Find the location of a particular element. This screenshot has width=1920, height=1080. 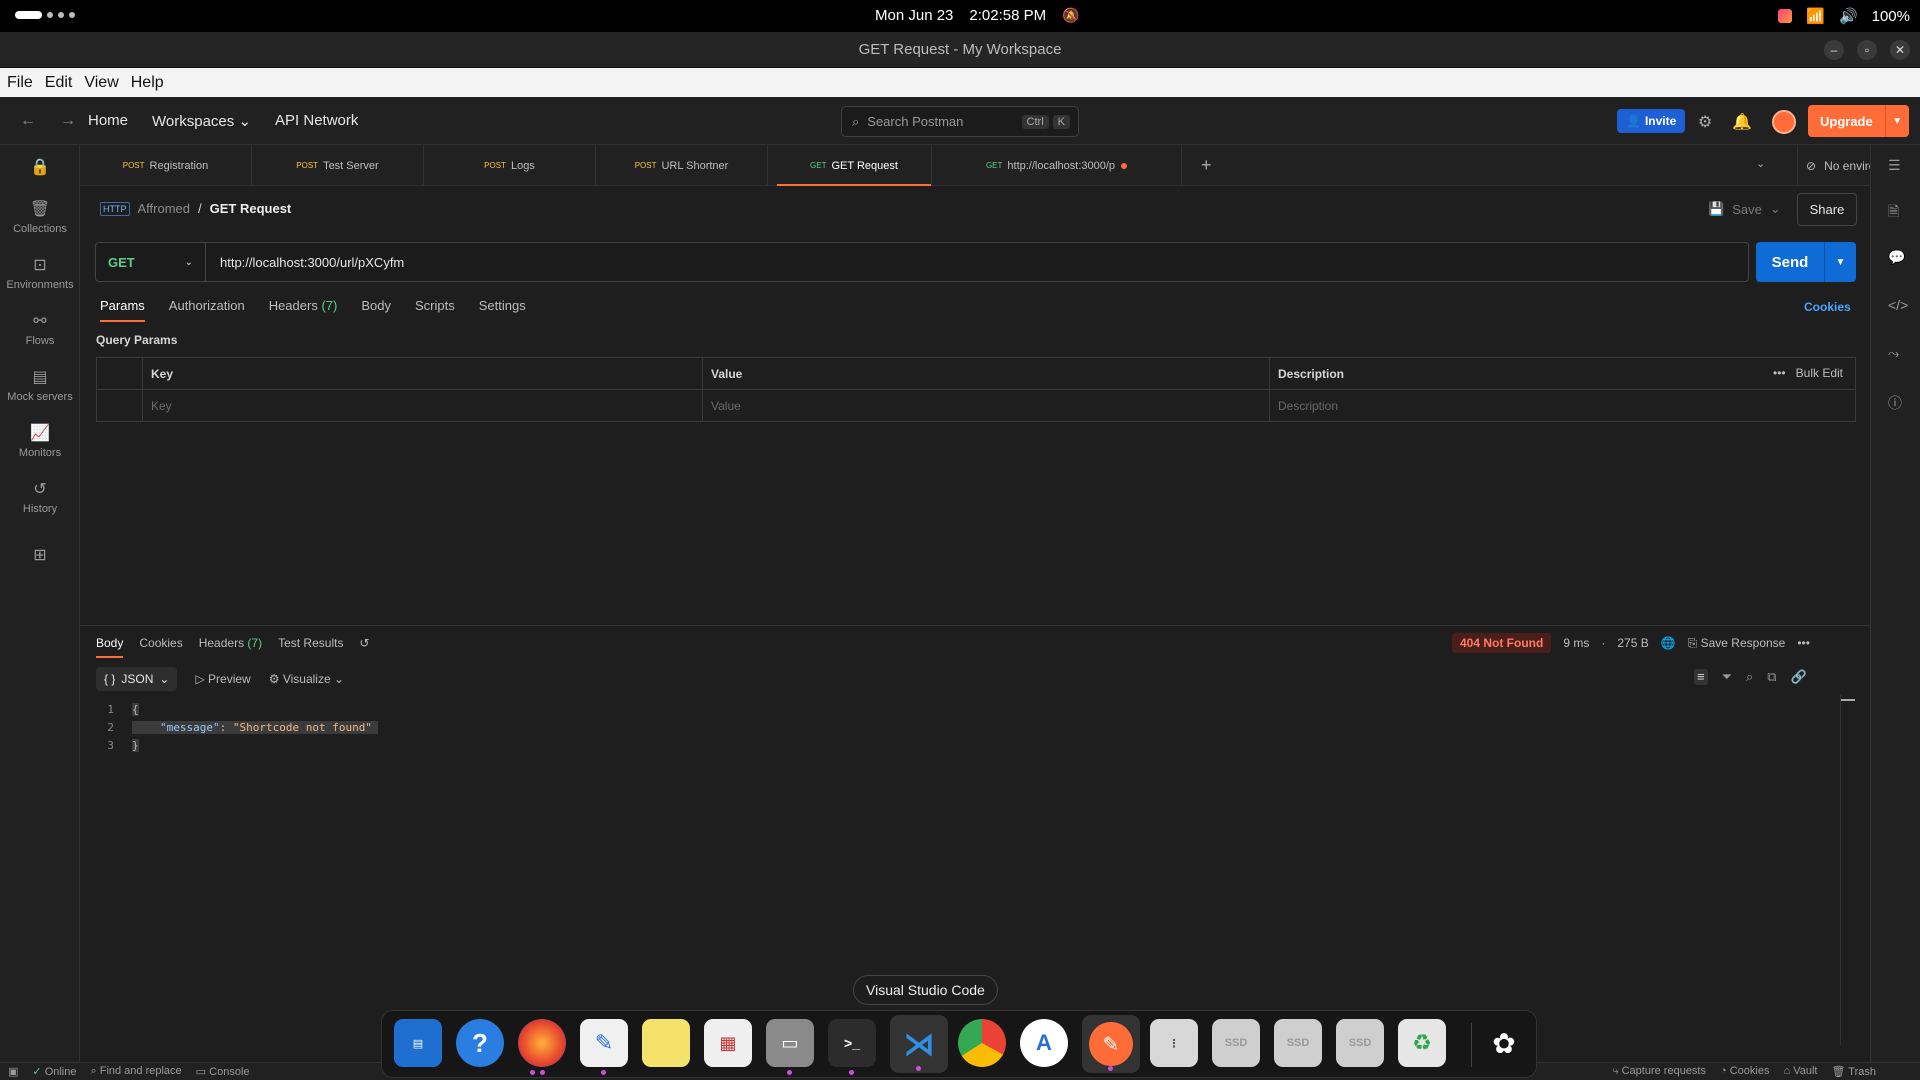

bulk-edit-button: Bulk Edit is located at coordinates (1819, 373).